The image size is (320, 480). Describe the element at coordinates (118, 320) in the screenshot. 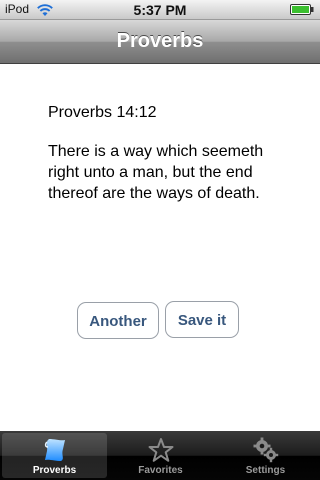

I see `another-button: Another` at that location.